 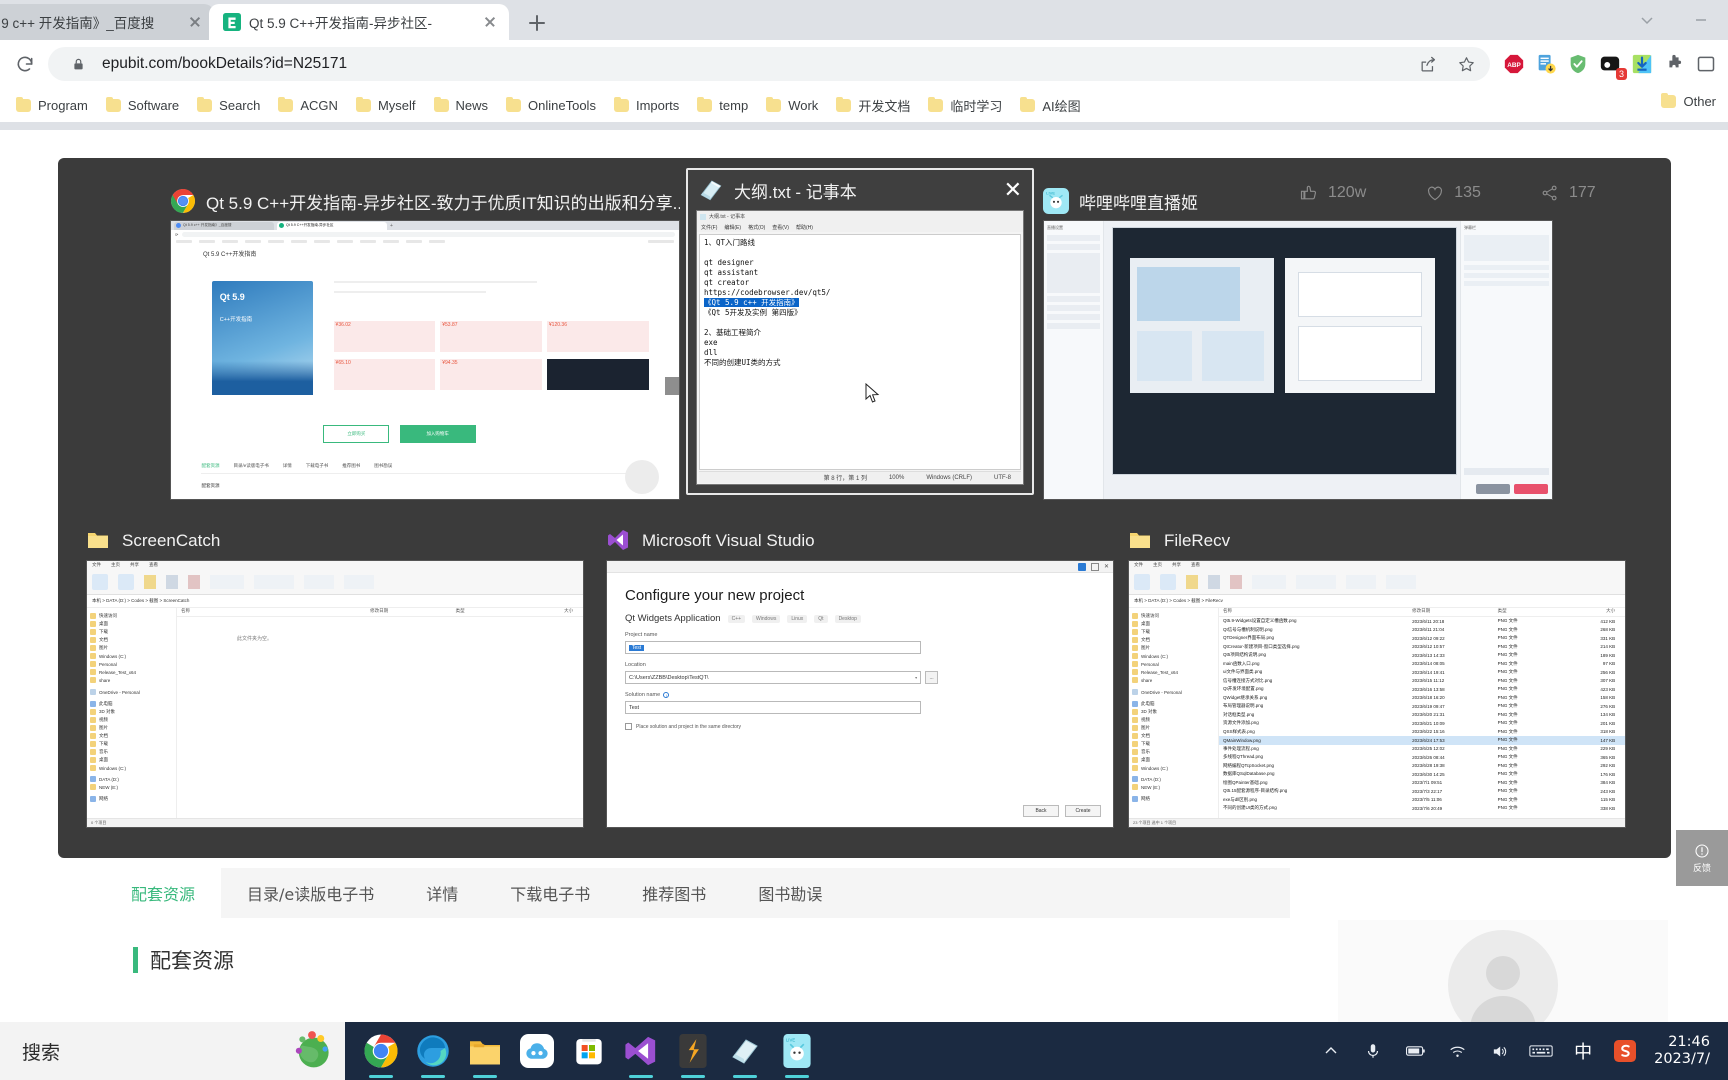 I want to click on table-row: ui文件与界面类.png 2023/6/14 19:41 PNG 文件 256 KB, so click(x=1422, y=672).